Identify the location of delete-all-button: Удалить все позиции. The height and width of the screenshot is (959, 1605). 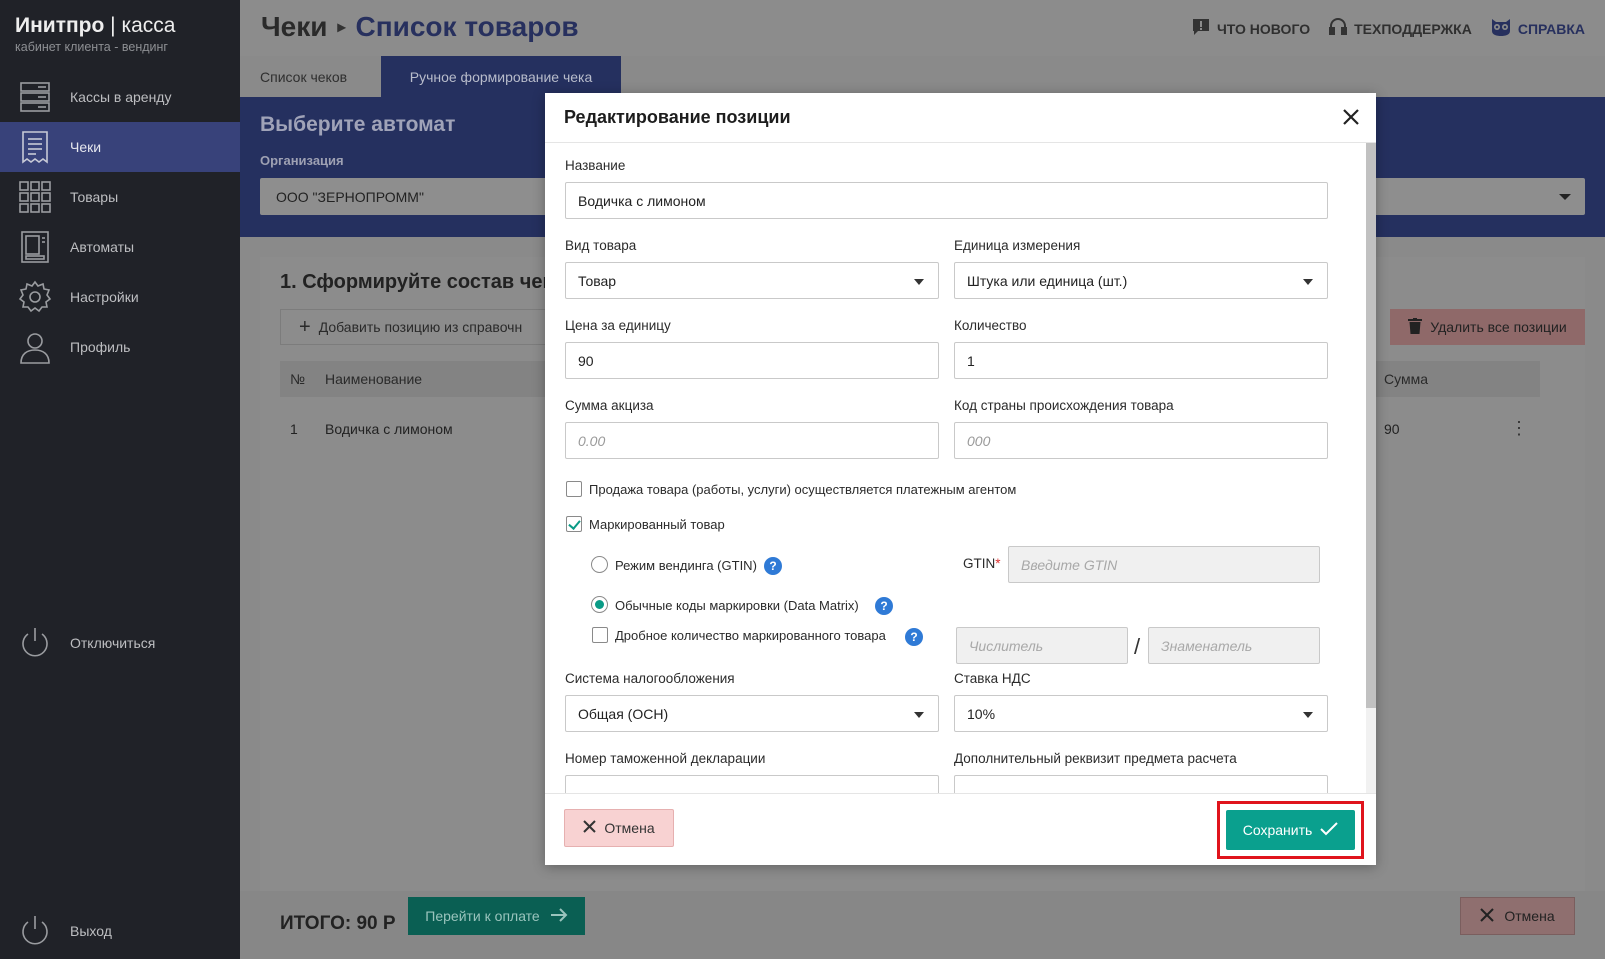
(1487, 327).